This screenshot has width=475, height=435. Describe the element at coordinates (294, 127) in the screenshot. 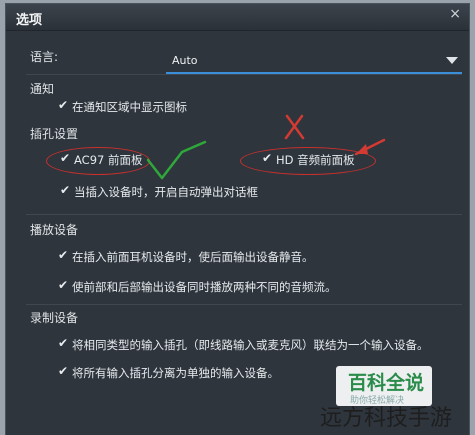

I see `annotation-red-x-icon` at that location.